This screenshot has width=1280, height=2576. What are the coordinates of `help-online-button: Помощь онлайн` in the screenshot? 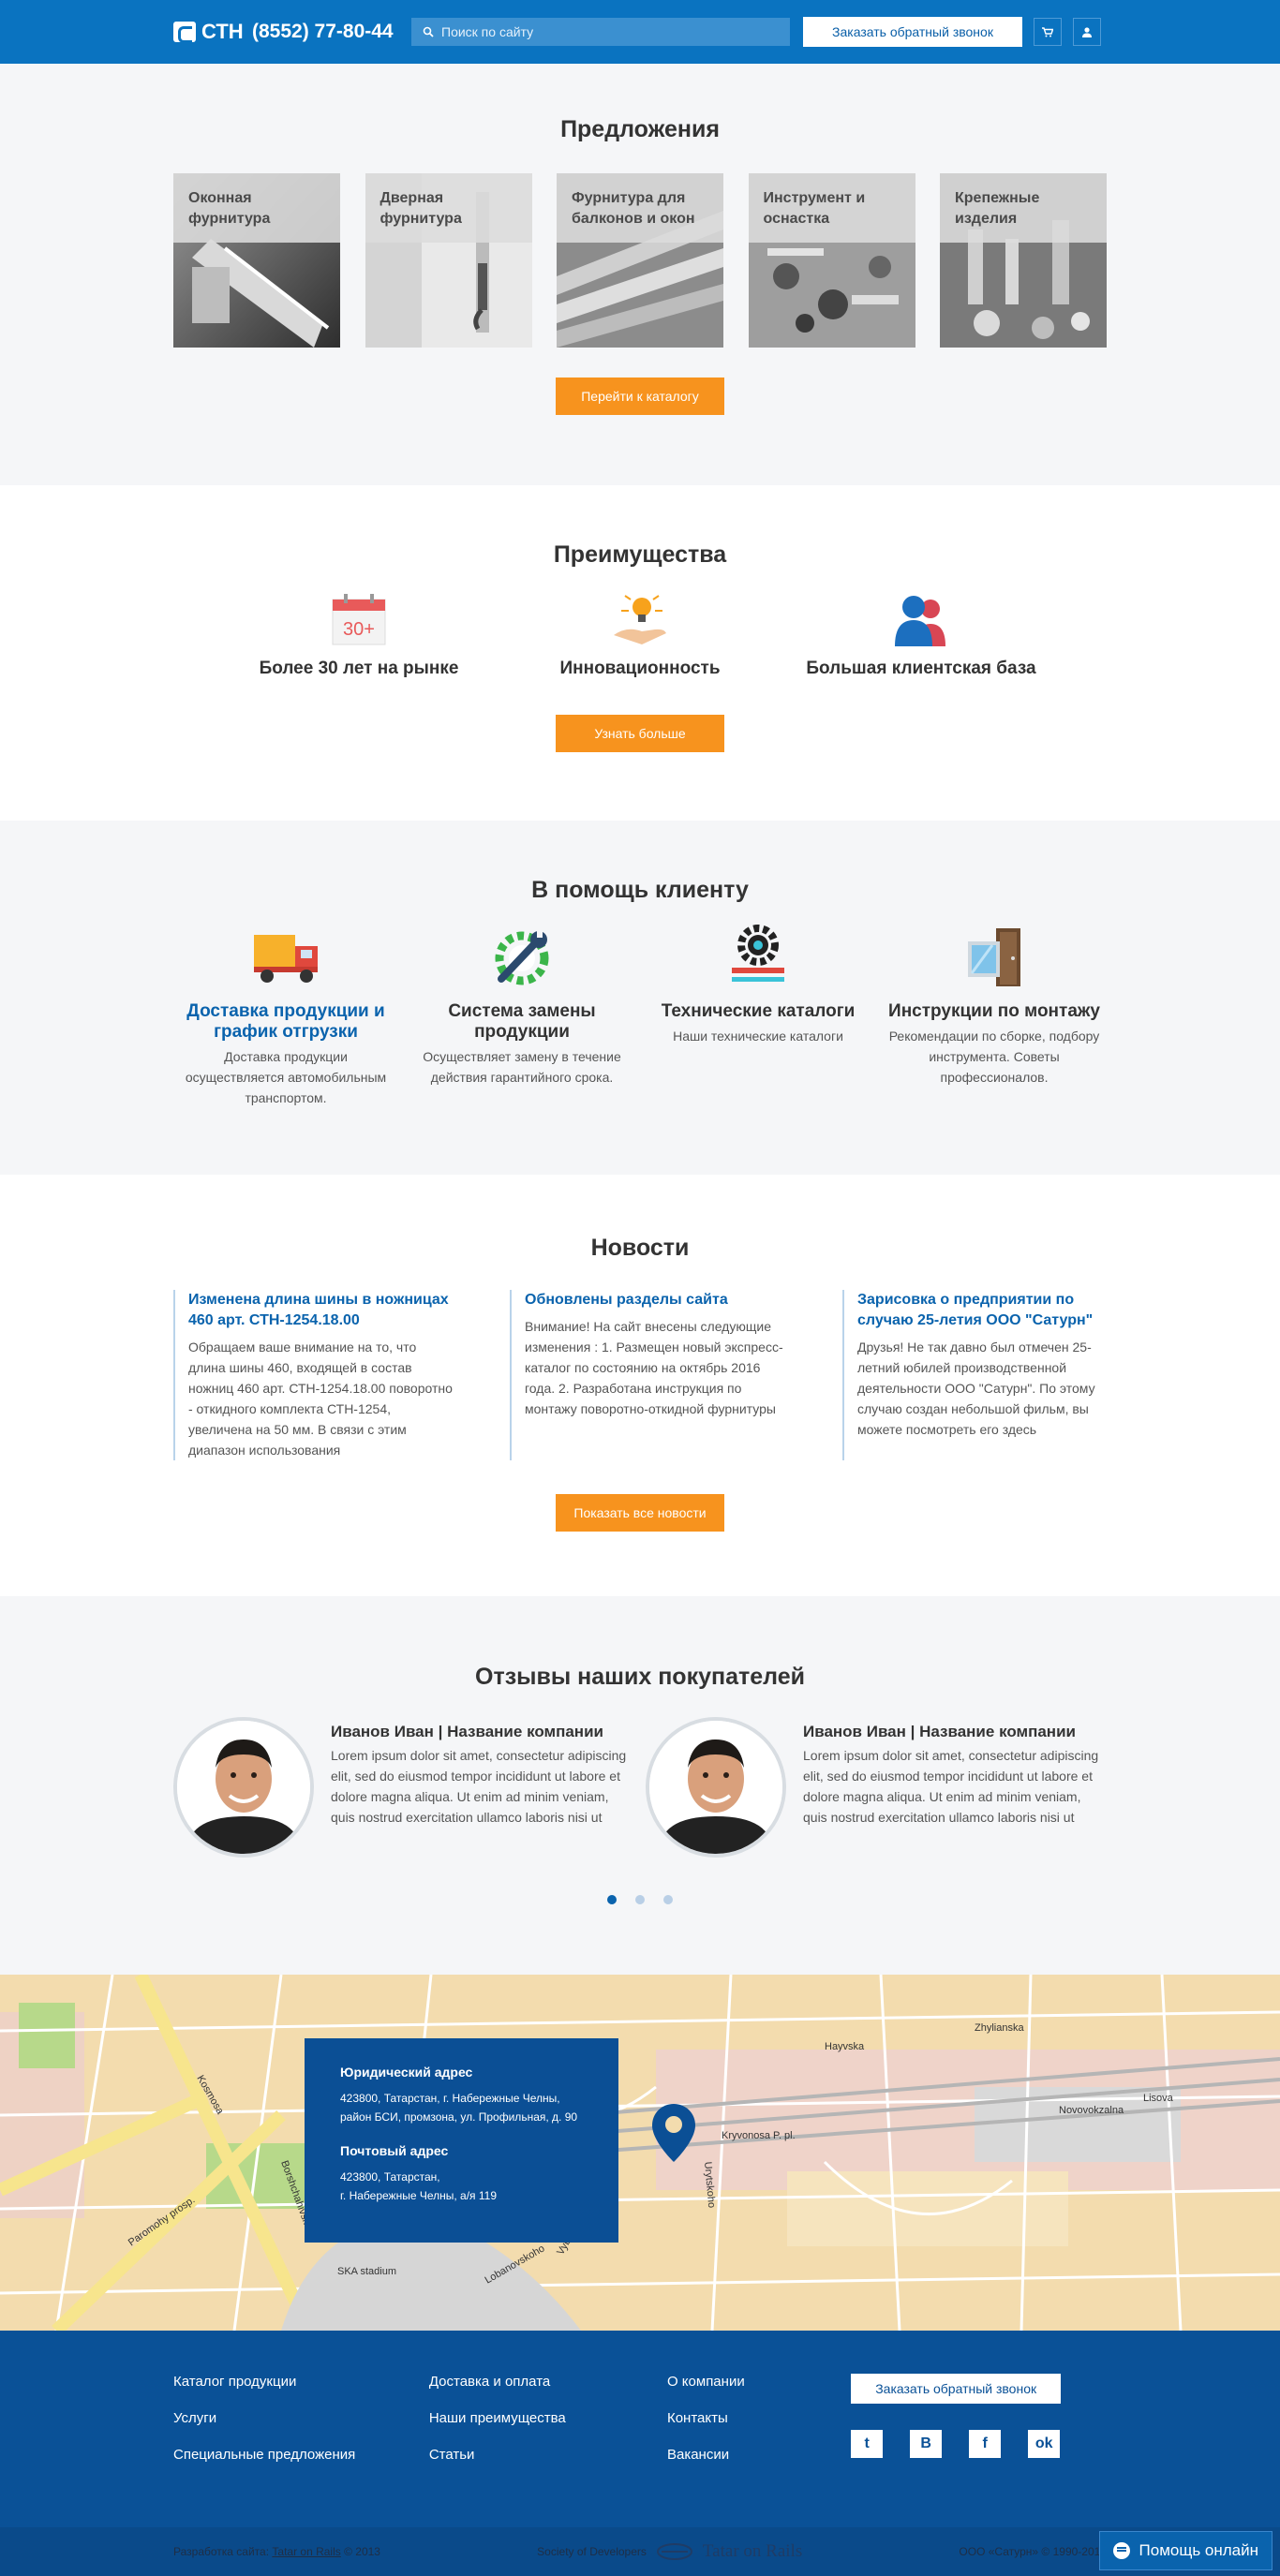 It's located at (1185, 2550).